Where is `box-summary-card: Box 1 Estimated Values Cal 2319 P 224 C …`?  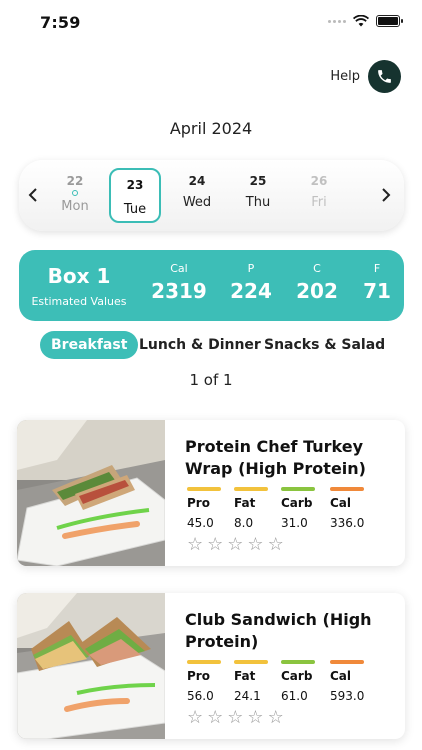
box-summary-card: Box 1 Estimated Values Cal 2319 P 224 C … is located at coordinates (211, 285).